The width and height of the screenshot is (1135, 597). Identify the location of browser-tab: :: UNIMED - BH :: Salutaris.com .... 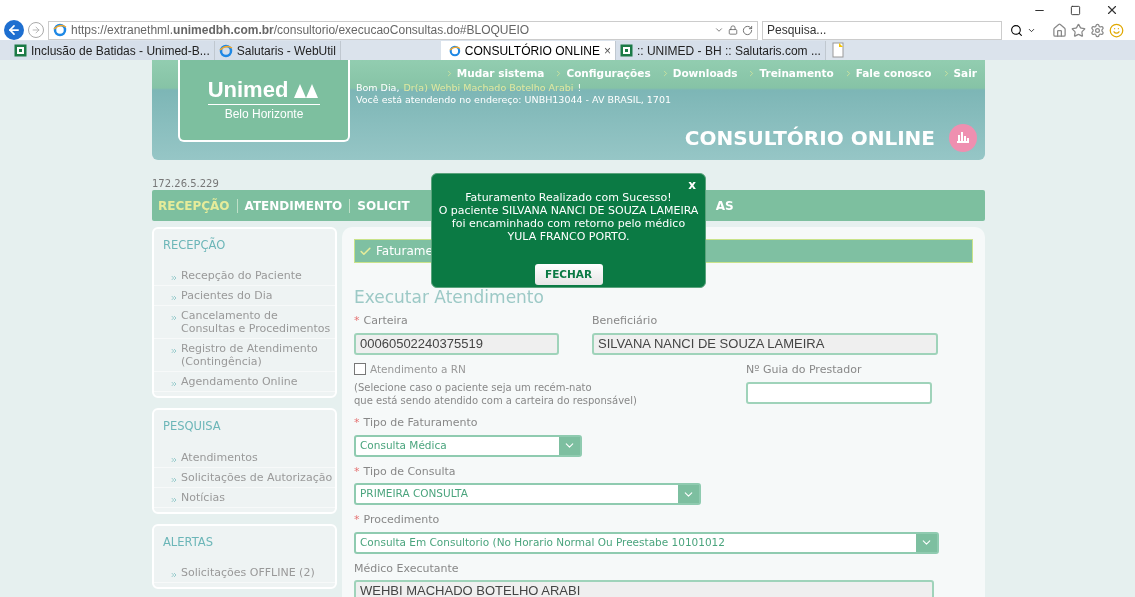
(720, 50).